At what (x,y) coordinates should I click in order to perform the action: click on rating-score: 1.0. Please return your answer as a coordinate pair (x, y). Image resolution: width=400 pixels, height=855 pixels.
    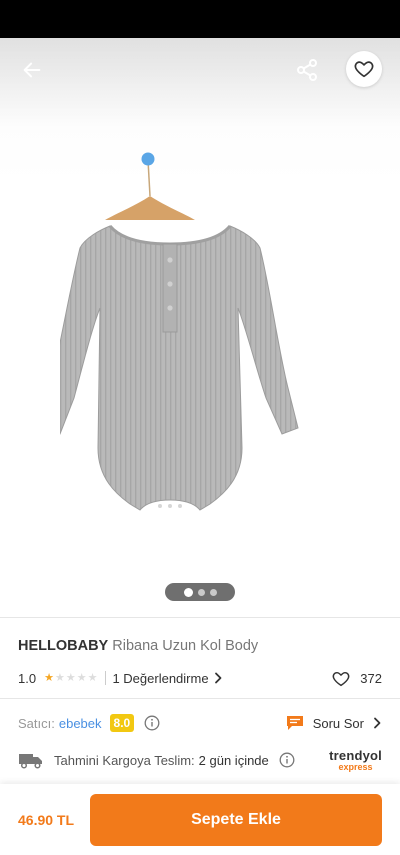
    Looking at the image, I should click on (27, 678).